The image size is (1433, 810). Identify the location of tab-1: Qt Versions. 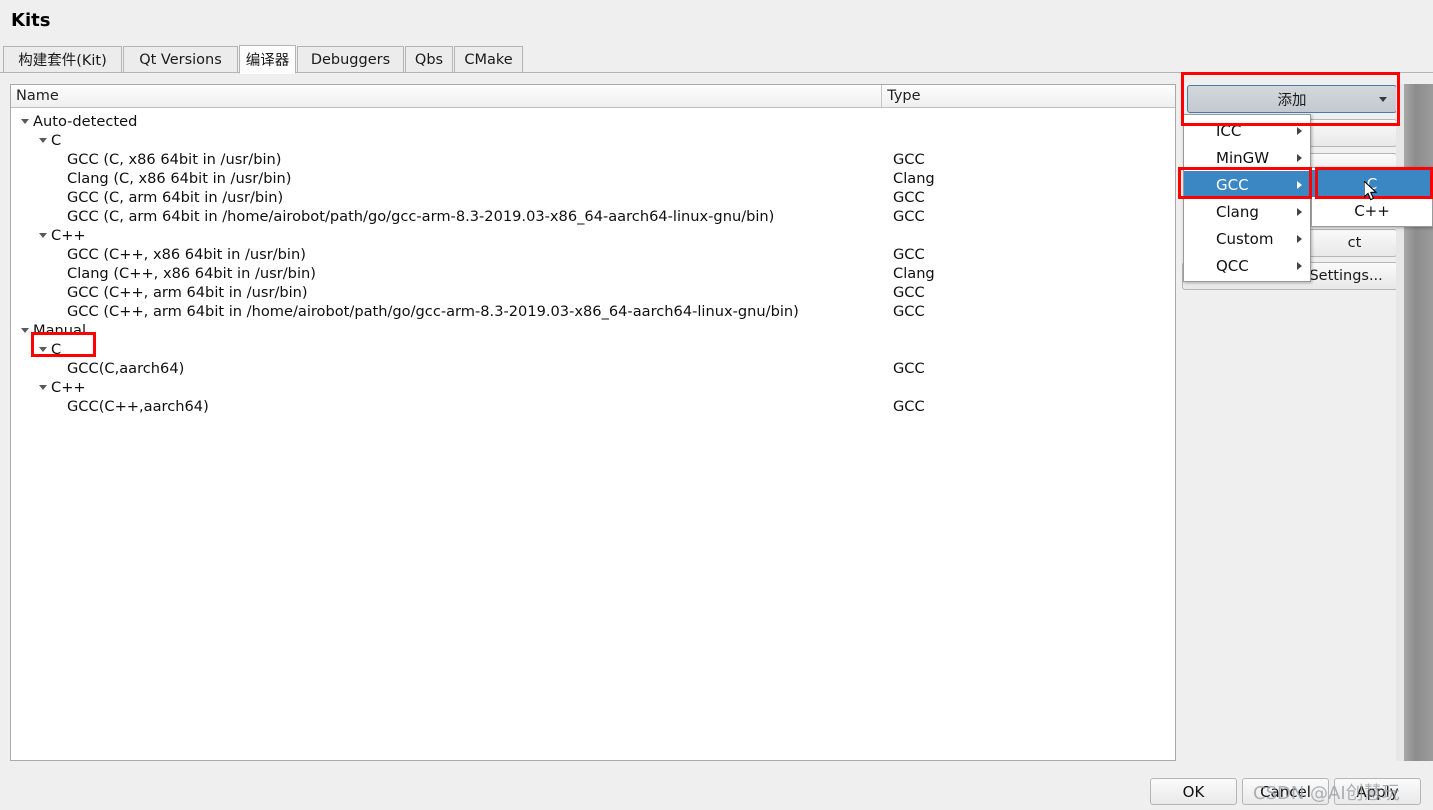
(180, 59).